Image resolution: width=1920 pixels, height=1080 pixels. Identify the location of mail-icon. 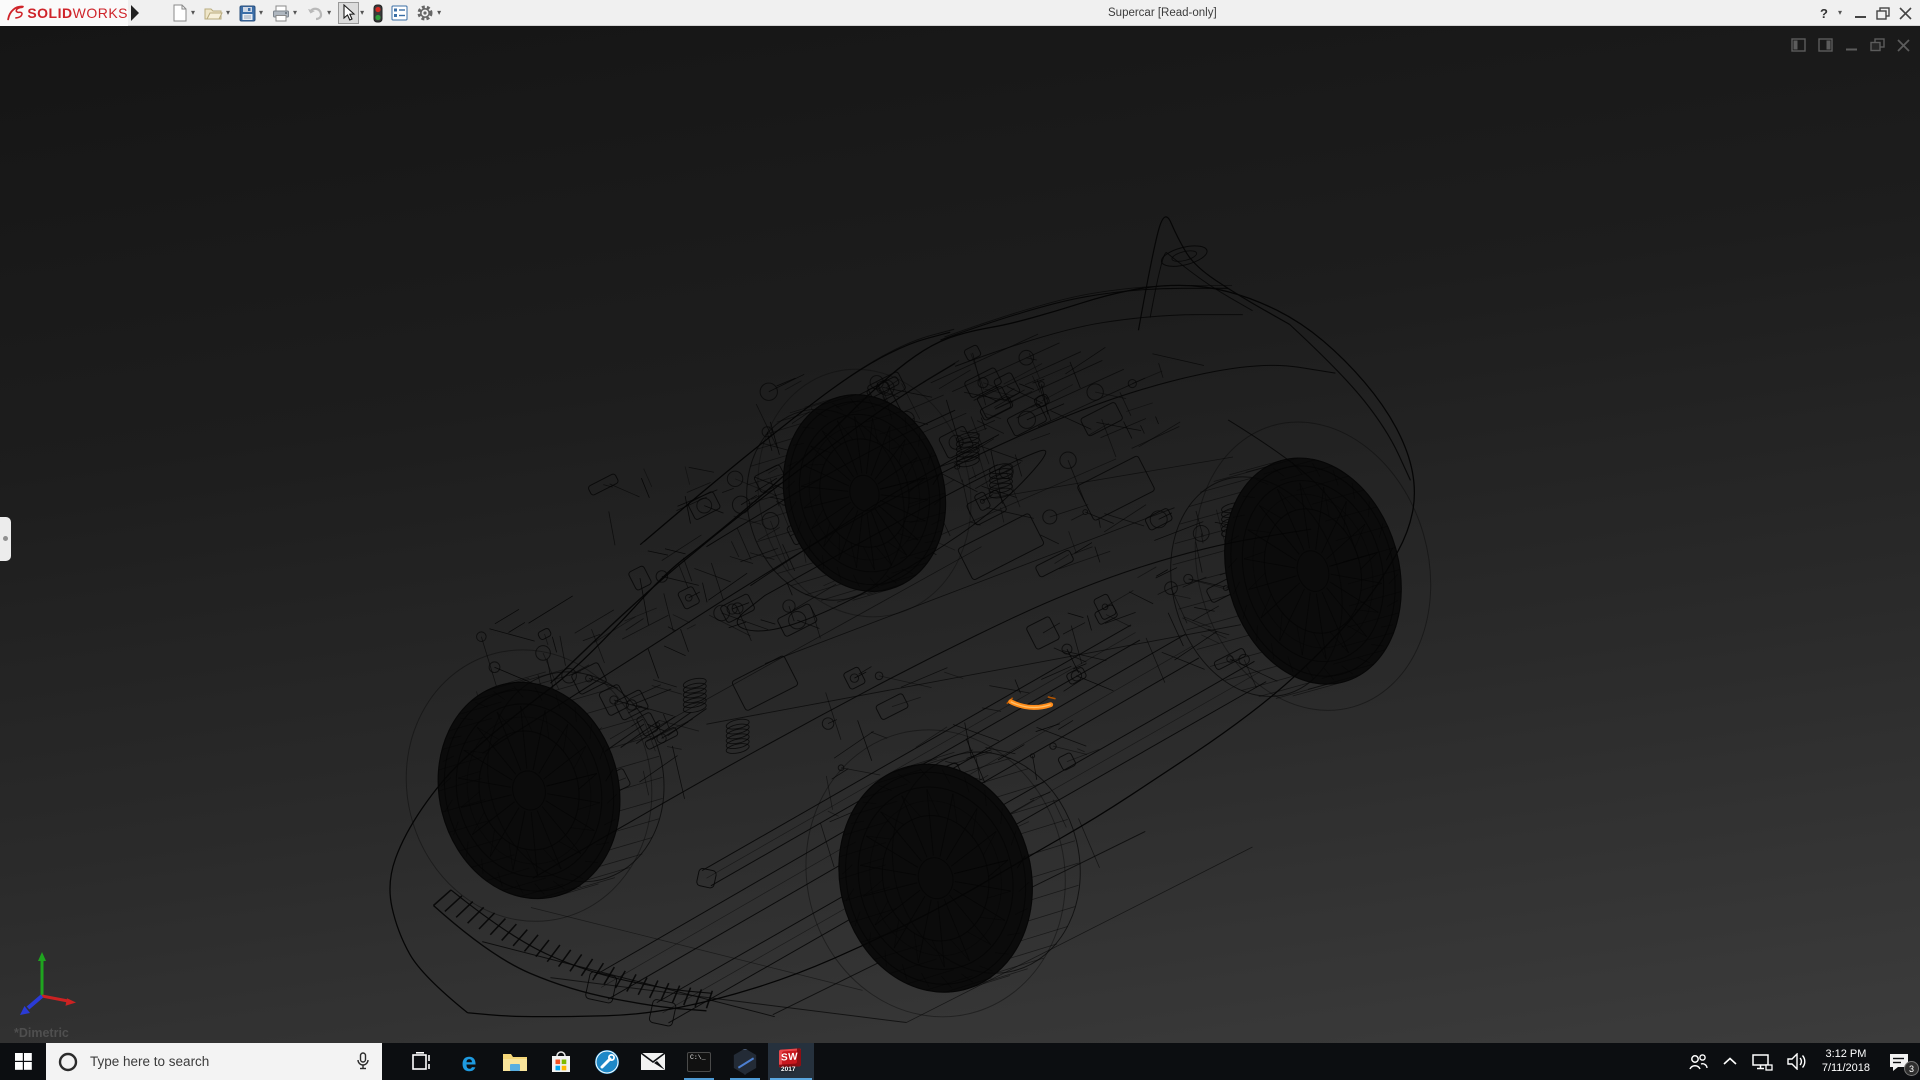
(653, 1061).